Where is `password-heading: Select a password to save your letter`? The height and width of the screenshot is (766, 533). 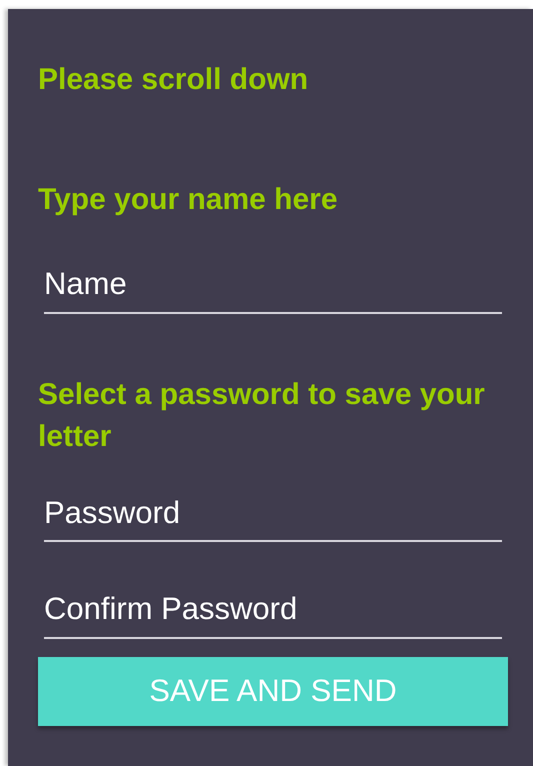 password-heading: Select a password to save your letter is located at coordinates (262, 415).